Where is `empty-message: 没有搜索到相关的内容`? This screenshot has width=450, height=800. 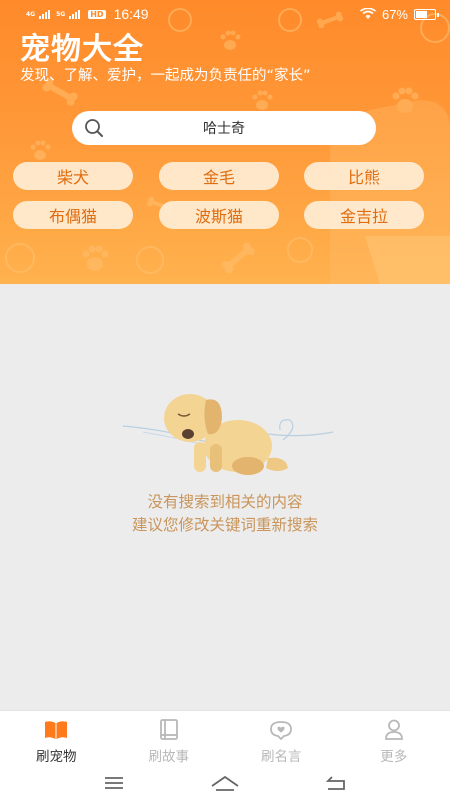 empty-message: 没有搜索到相关的内容 is located at coordinates (225, 502).